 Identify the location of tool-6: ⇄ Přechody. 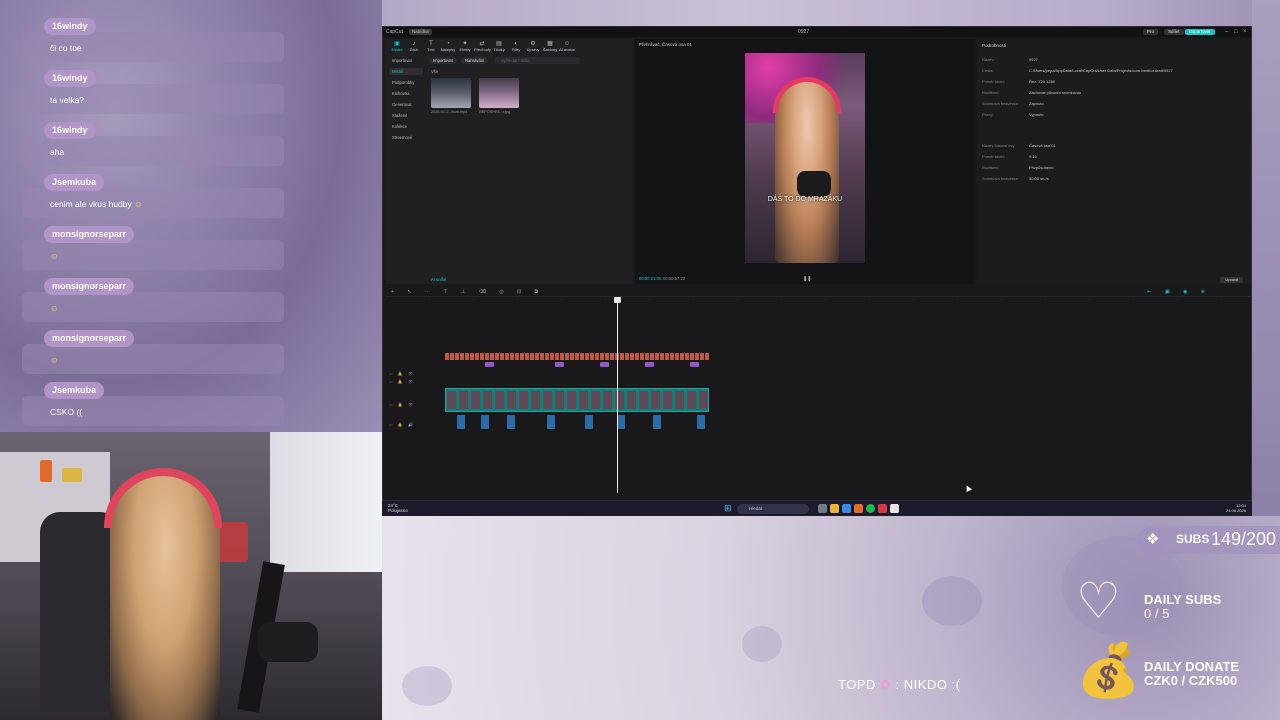
(482, 47).